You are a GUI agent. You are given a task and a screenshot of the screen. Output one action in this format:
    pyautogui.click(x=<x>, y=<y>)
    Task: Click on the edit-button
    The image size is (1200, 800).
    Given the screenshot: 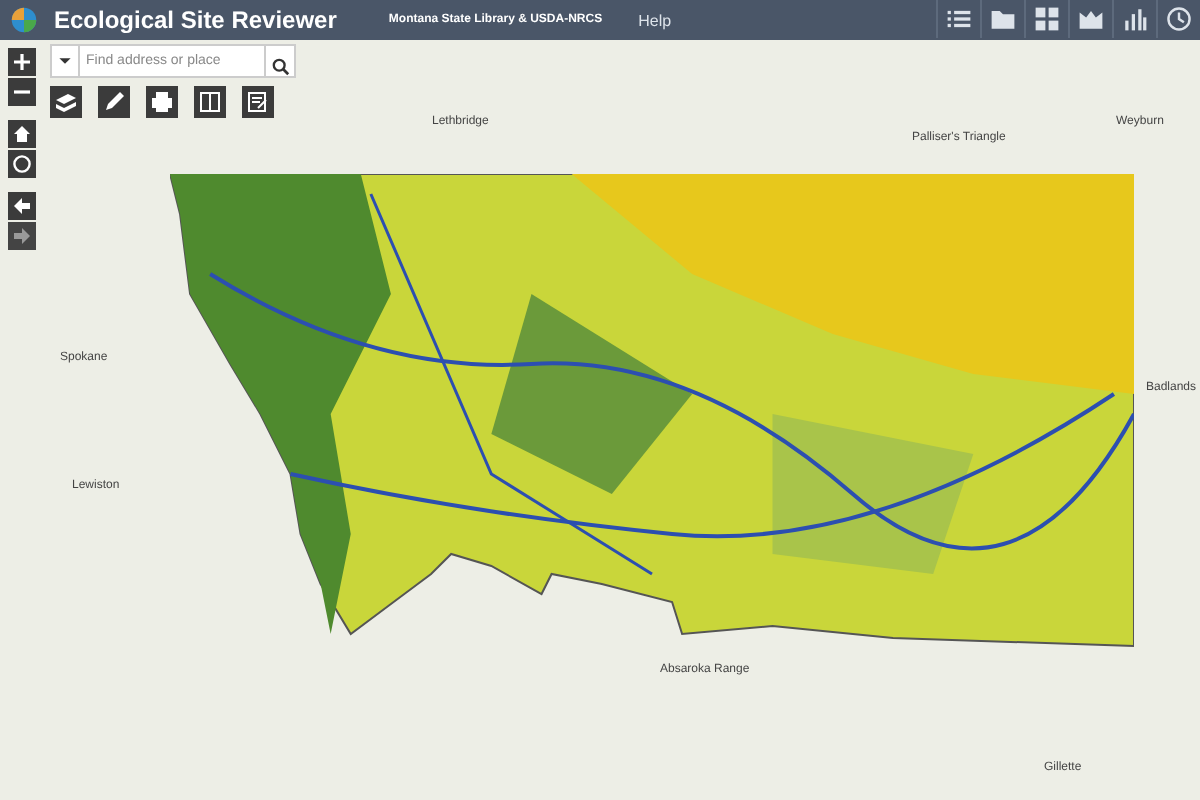 What is the action you would take?
    pyautogui.click(x=258, y=102)
    